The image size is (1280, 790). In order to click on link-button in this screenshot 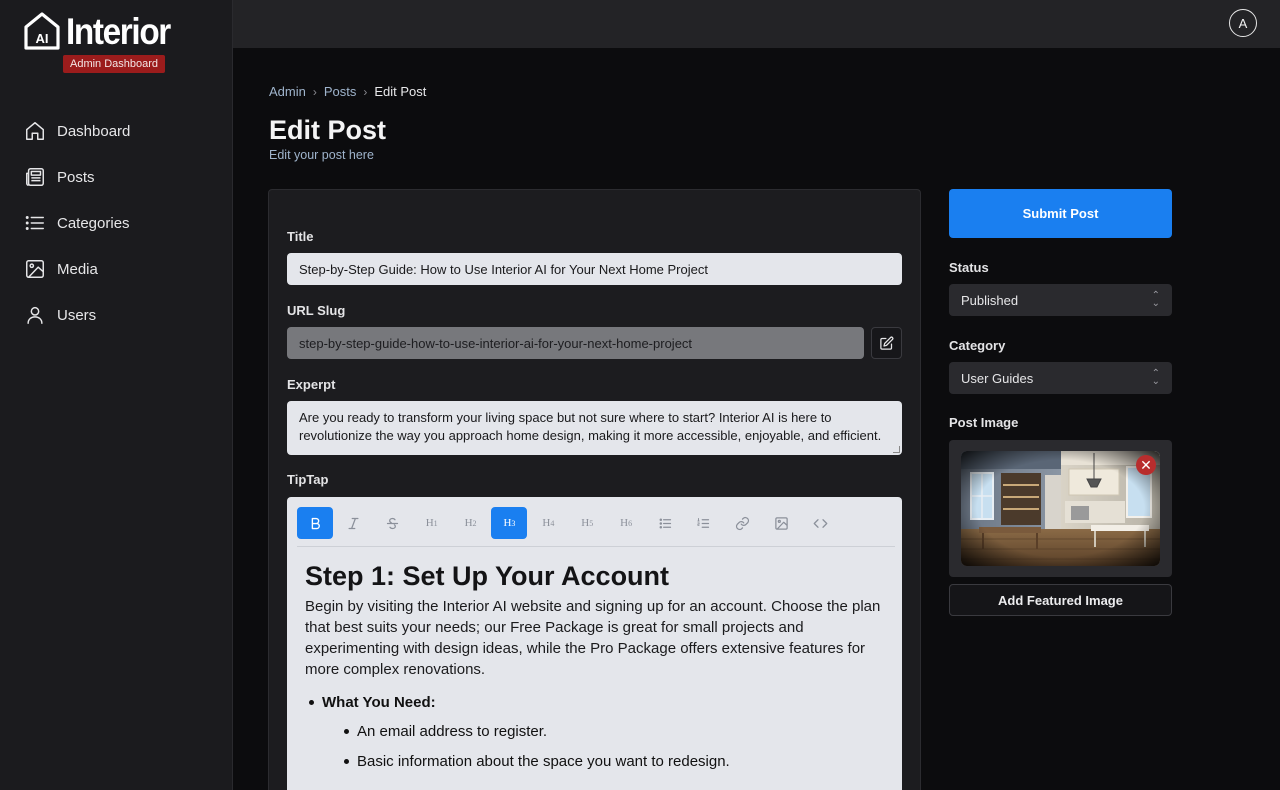, I will do `click(743, 523)`.